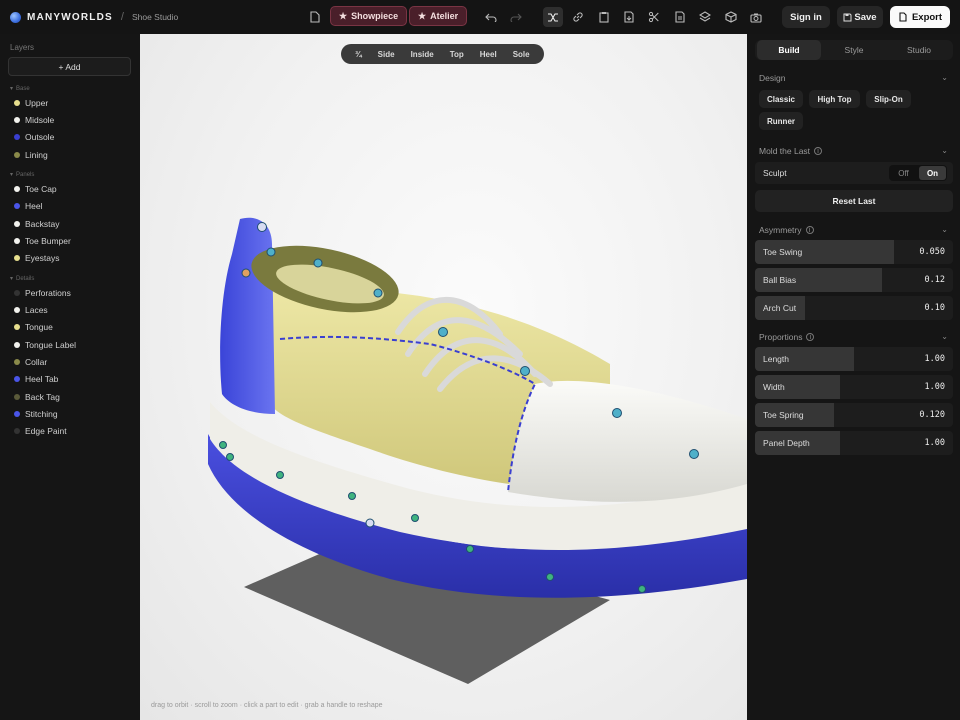 Image resolution: width=960 pixels, height=720 pixels. I want to click on layer-tongue-label: Tongue Label, so click(45, 345).